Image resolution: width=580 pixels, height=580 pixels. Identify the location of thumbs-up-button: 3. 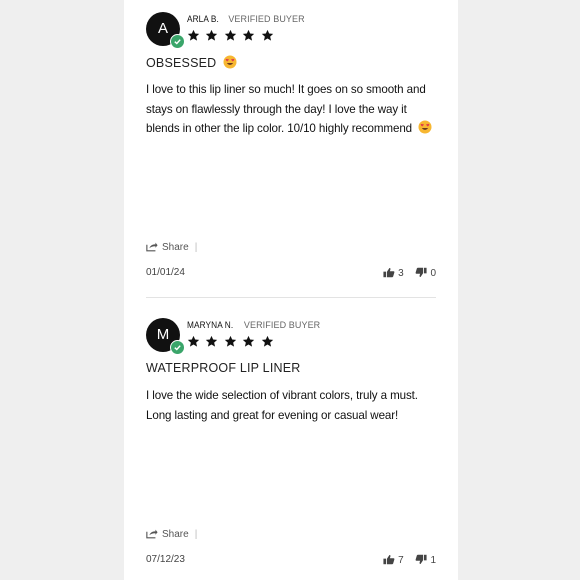
(393, 273).